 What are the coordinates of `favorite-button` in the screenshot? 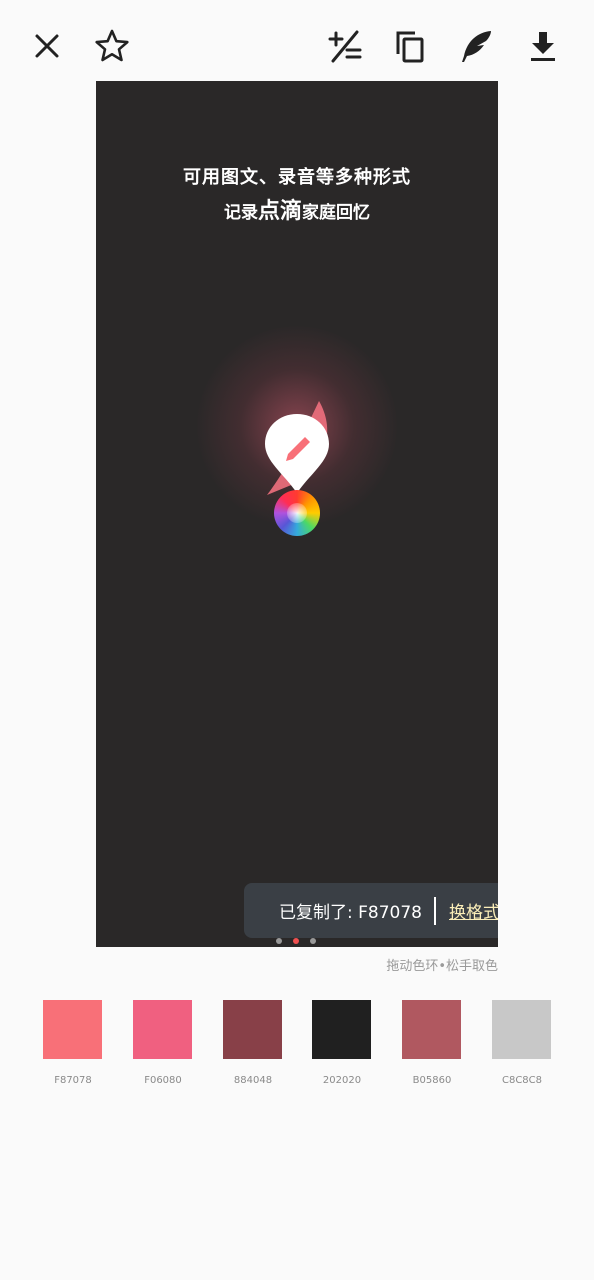 It's located at (112, 46).